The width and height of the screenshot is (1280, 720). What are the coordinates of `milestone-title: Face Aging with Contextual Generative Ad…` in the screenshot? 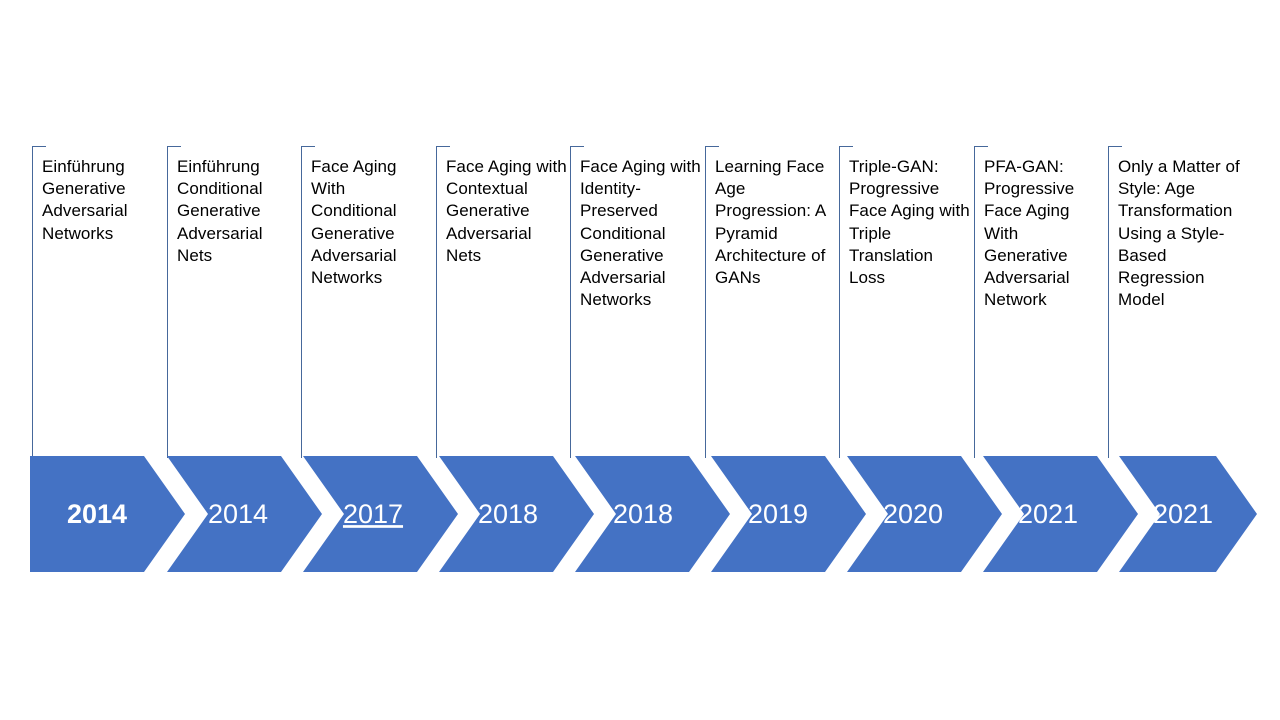 It's located at (506, 211).